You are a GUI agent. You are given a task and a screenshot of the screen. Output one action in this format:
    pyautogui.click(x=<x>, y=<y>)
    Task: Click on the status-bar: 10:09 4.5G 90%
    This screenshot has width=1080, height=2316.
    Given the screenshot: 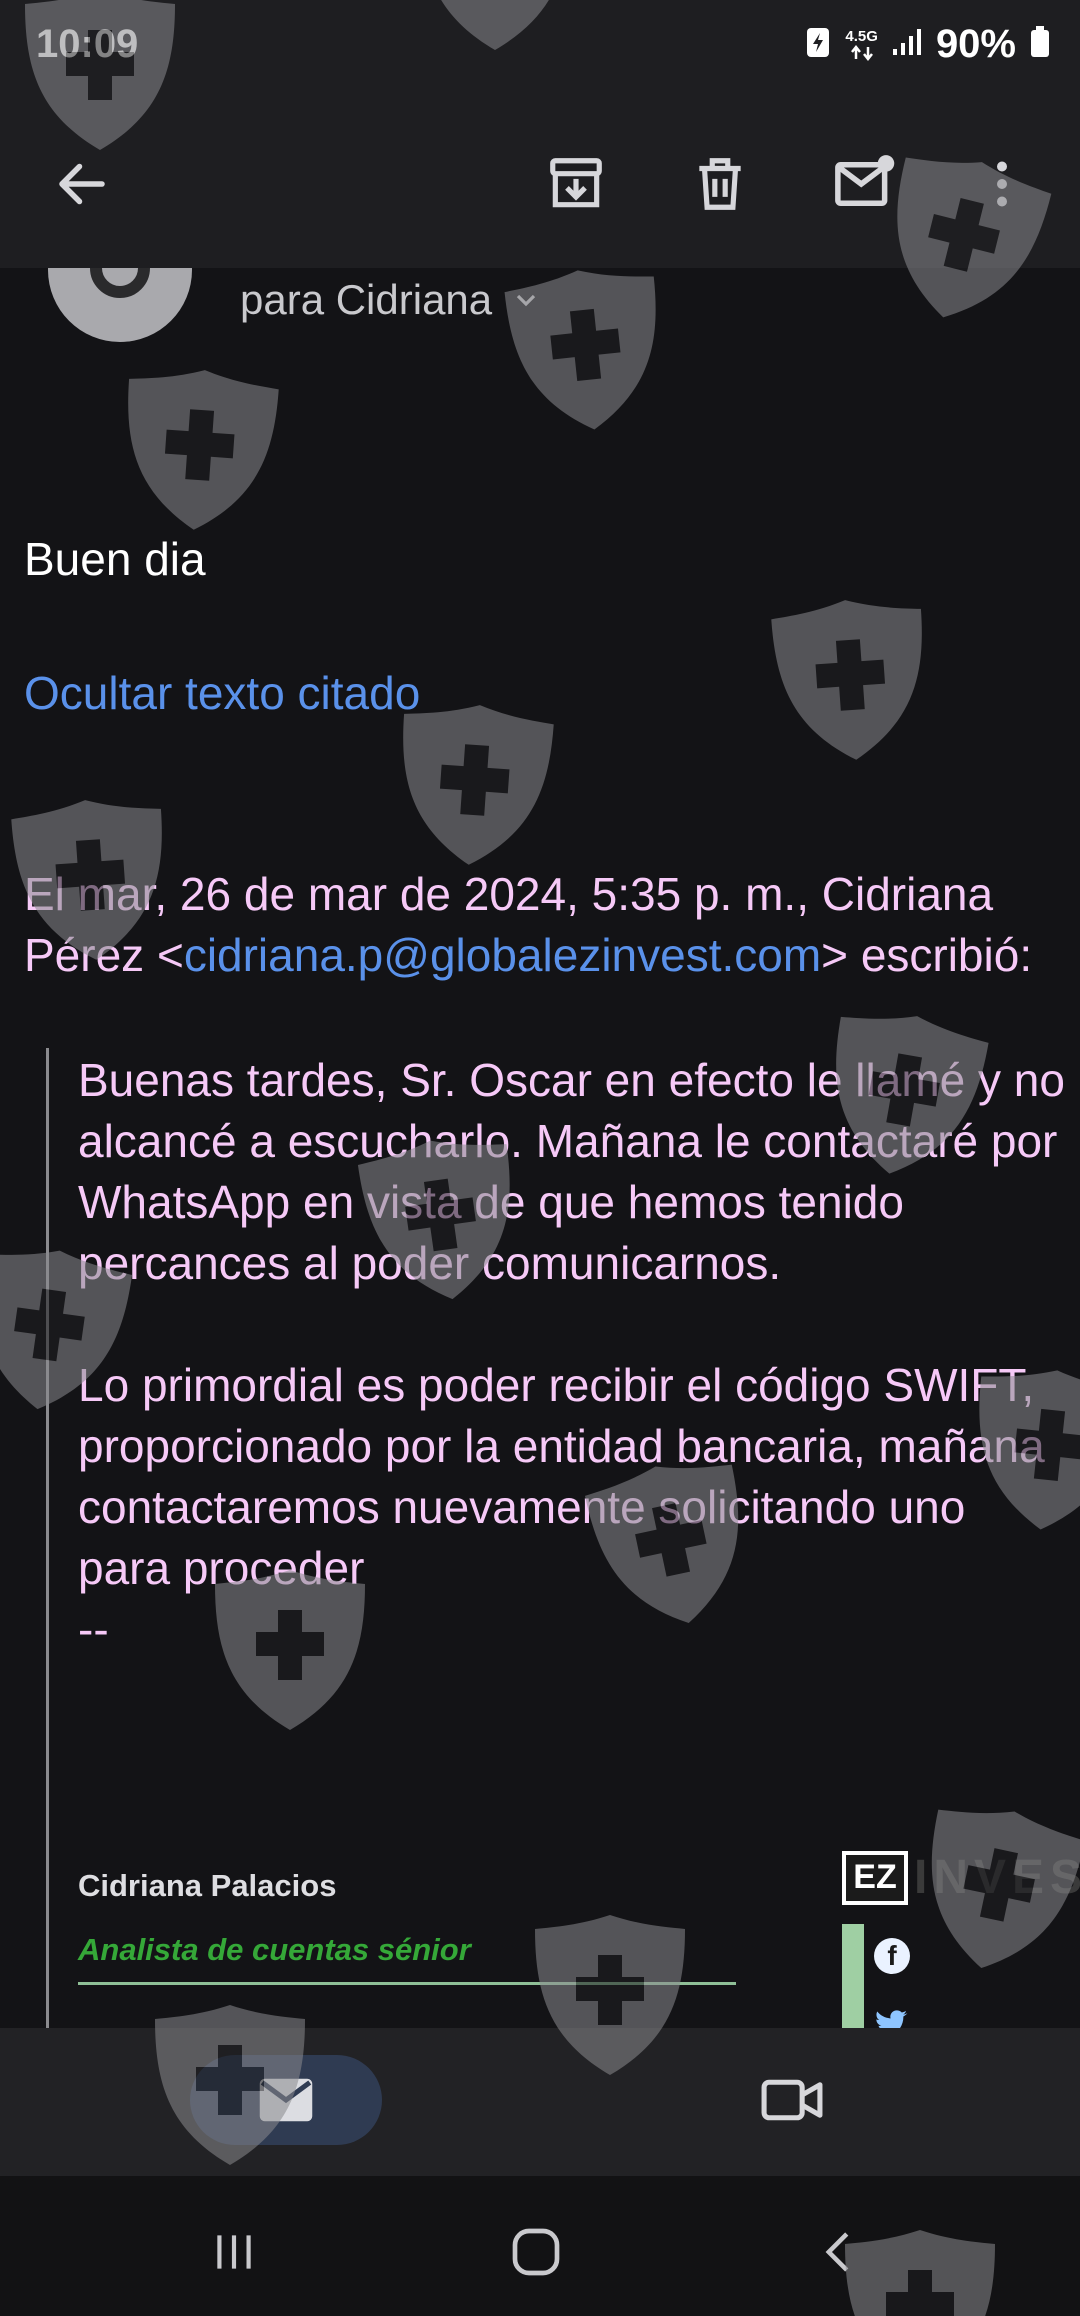 What is the action you would take?
    pyautogui.click(x=540, y=50)
    